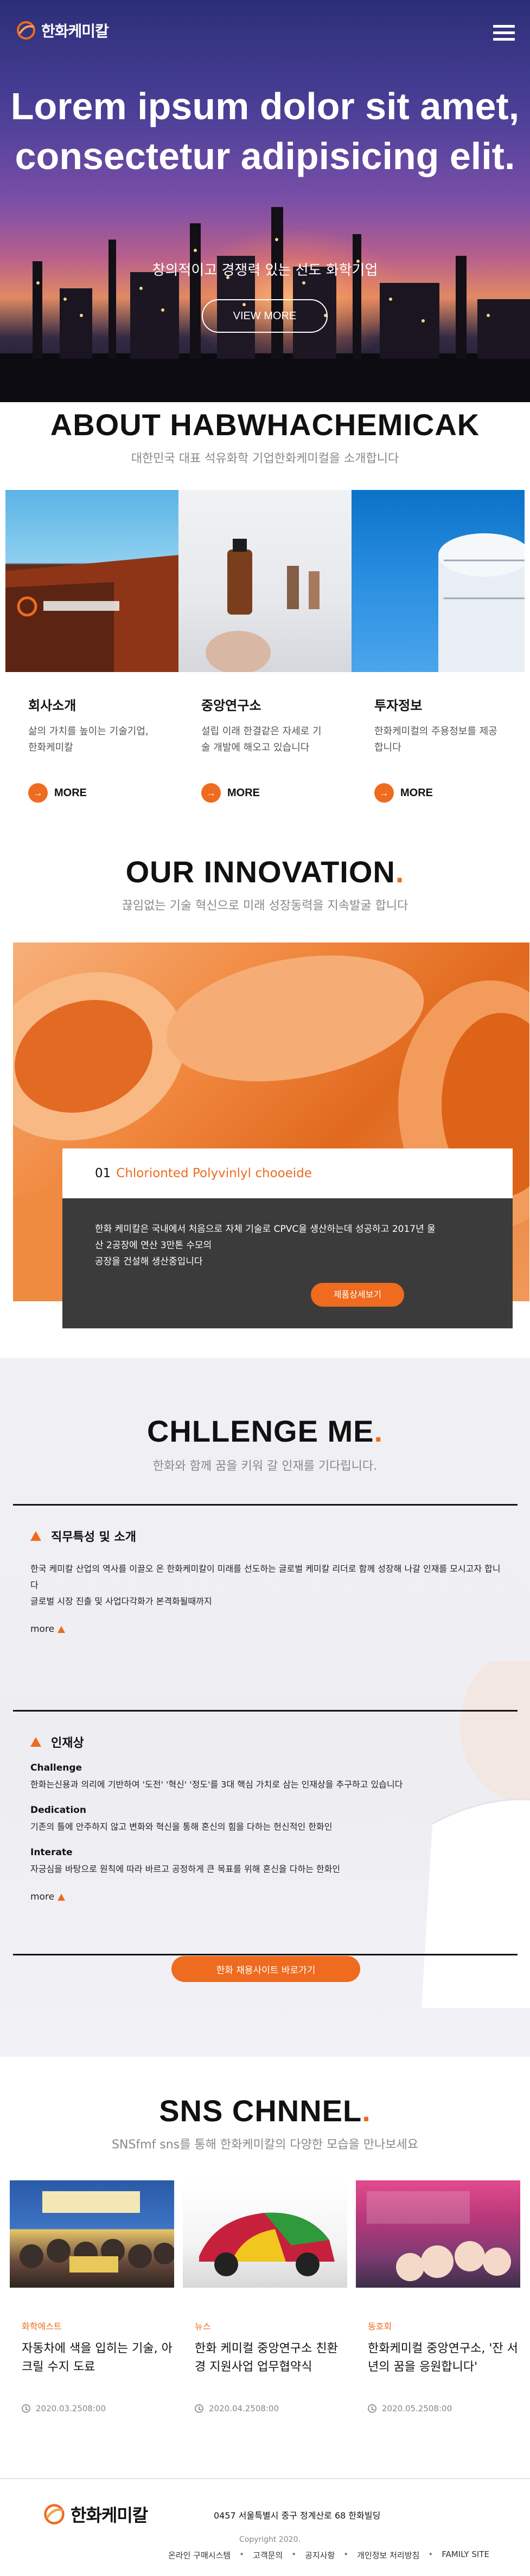 Image resolution: width=530 pixels, height=2576 pixels. I want to click on recruit-site-button: 한화 채용사이트 바로가기, so click(265, 1969).